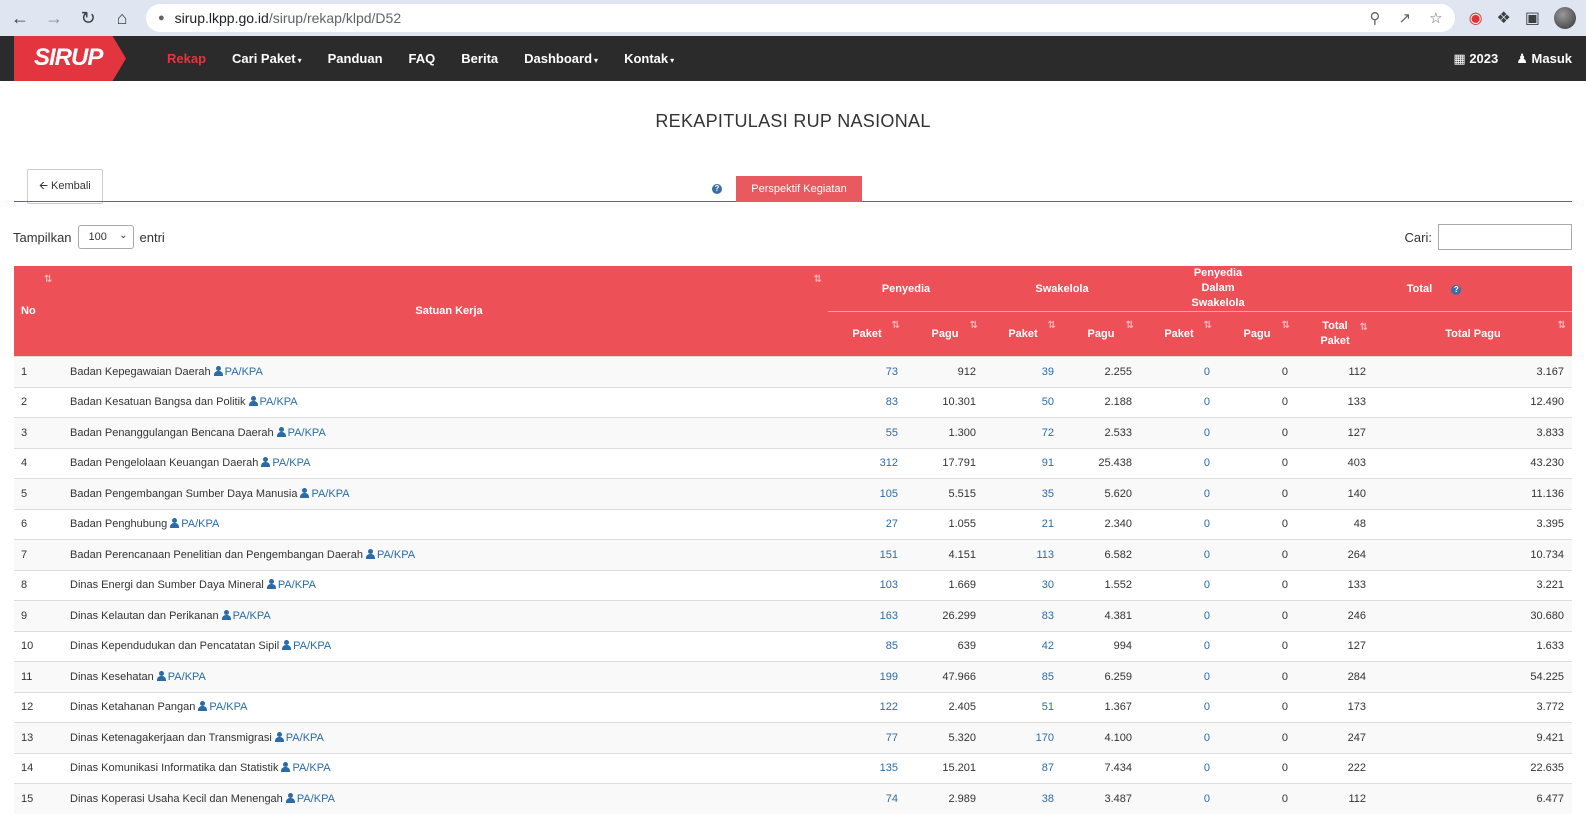 The width and height of the screenshot is (1586, 827). Describe the element at coordinates (78, 58) in the screenshot. I see `sirup-logo: SIRUP` at that location.